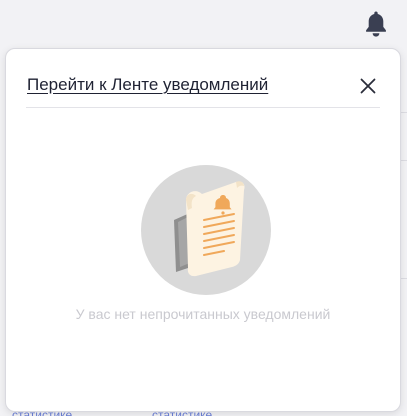 The image size is (407, 416). I want to click on close-button, so click(368, 86).